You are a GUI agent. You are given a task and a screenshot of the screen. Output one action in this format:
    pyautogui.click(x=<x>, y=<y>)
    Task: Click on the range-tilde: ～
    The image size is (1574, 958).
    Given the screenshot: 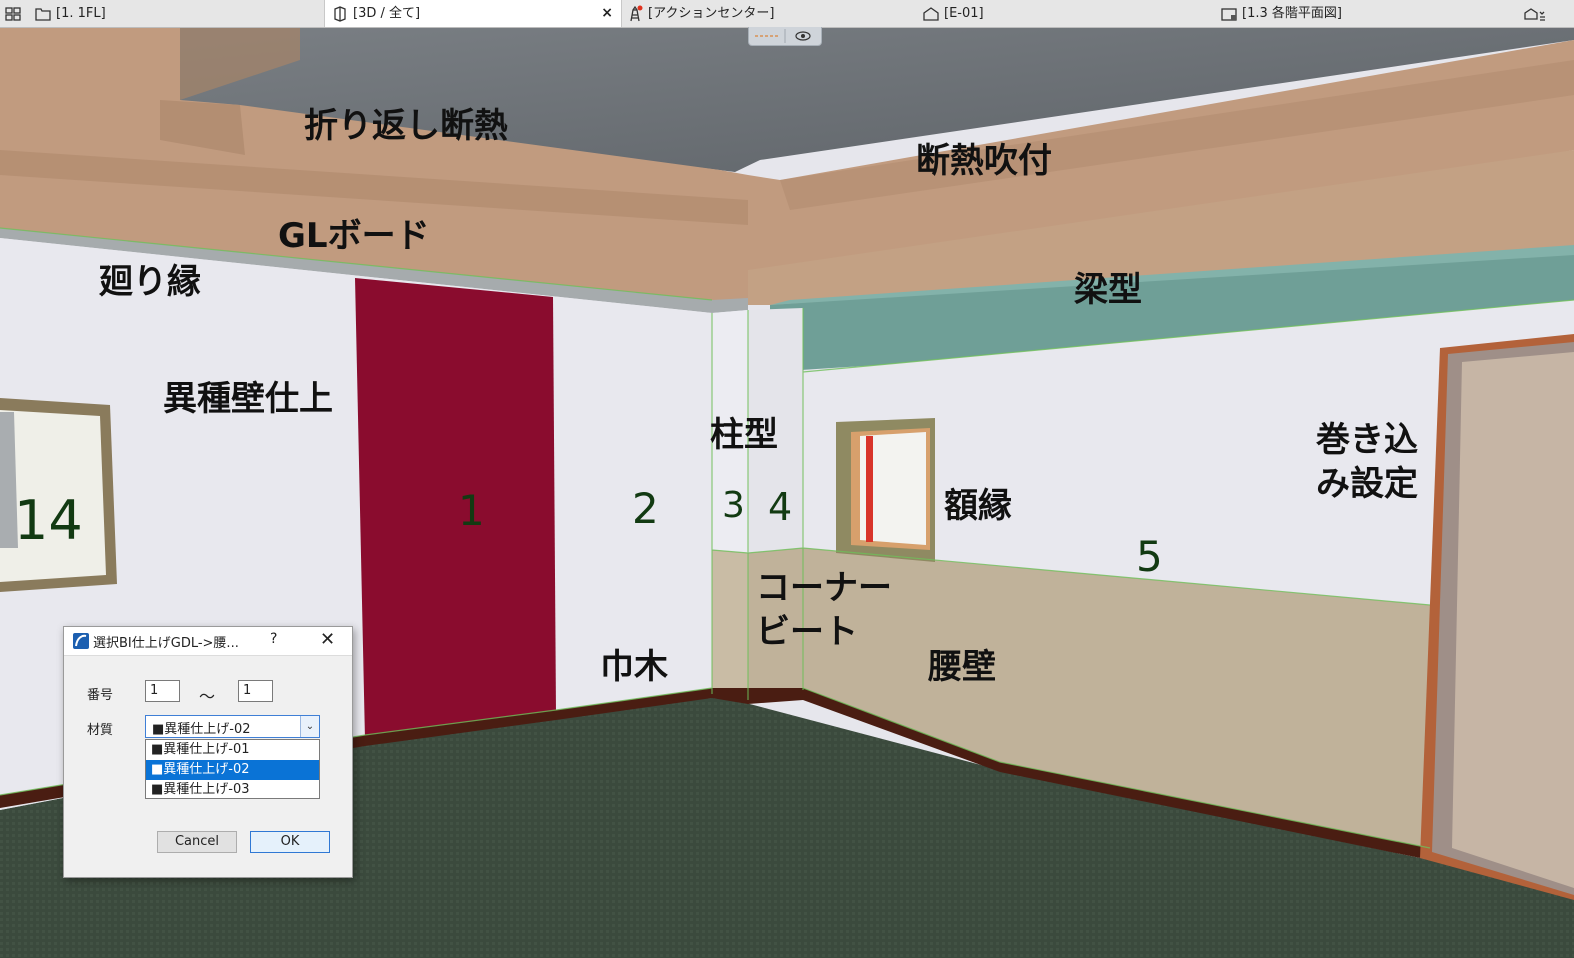 What is the action you would take?
    pyautogui.click(x=207, y=696)
    